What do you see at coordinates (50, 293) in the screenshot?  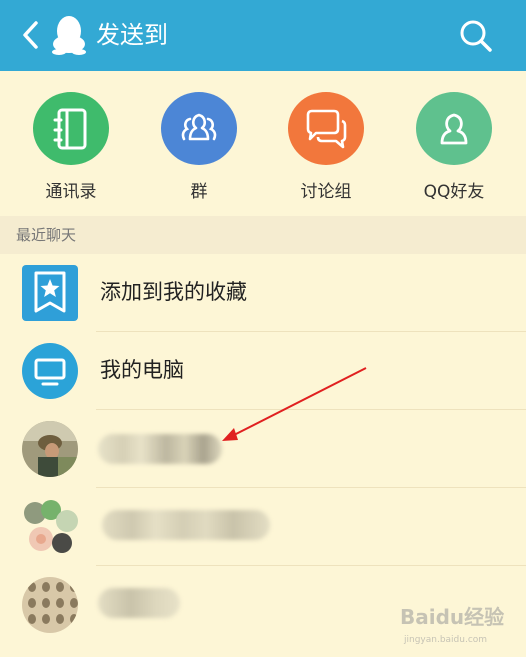 I see `favorites-star-icon` at bounding box center [50, 293].